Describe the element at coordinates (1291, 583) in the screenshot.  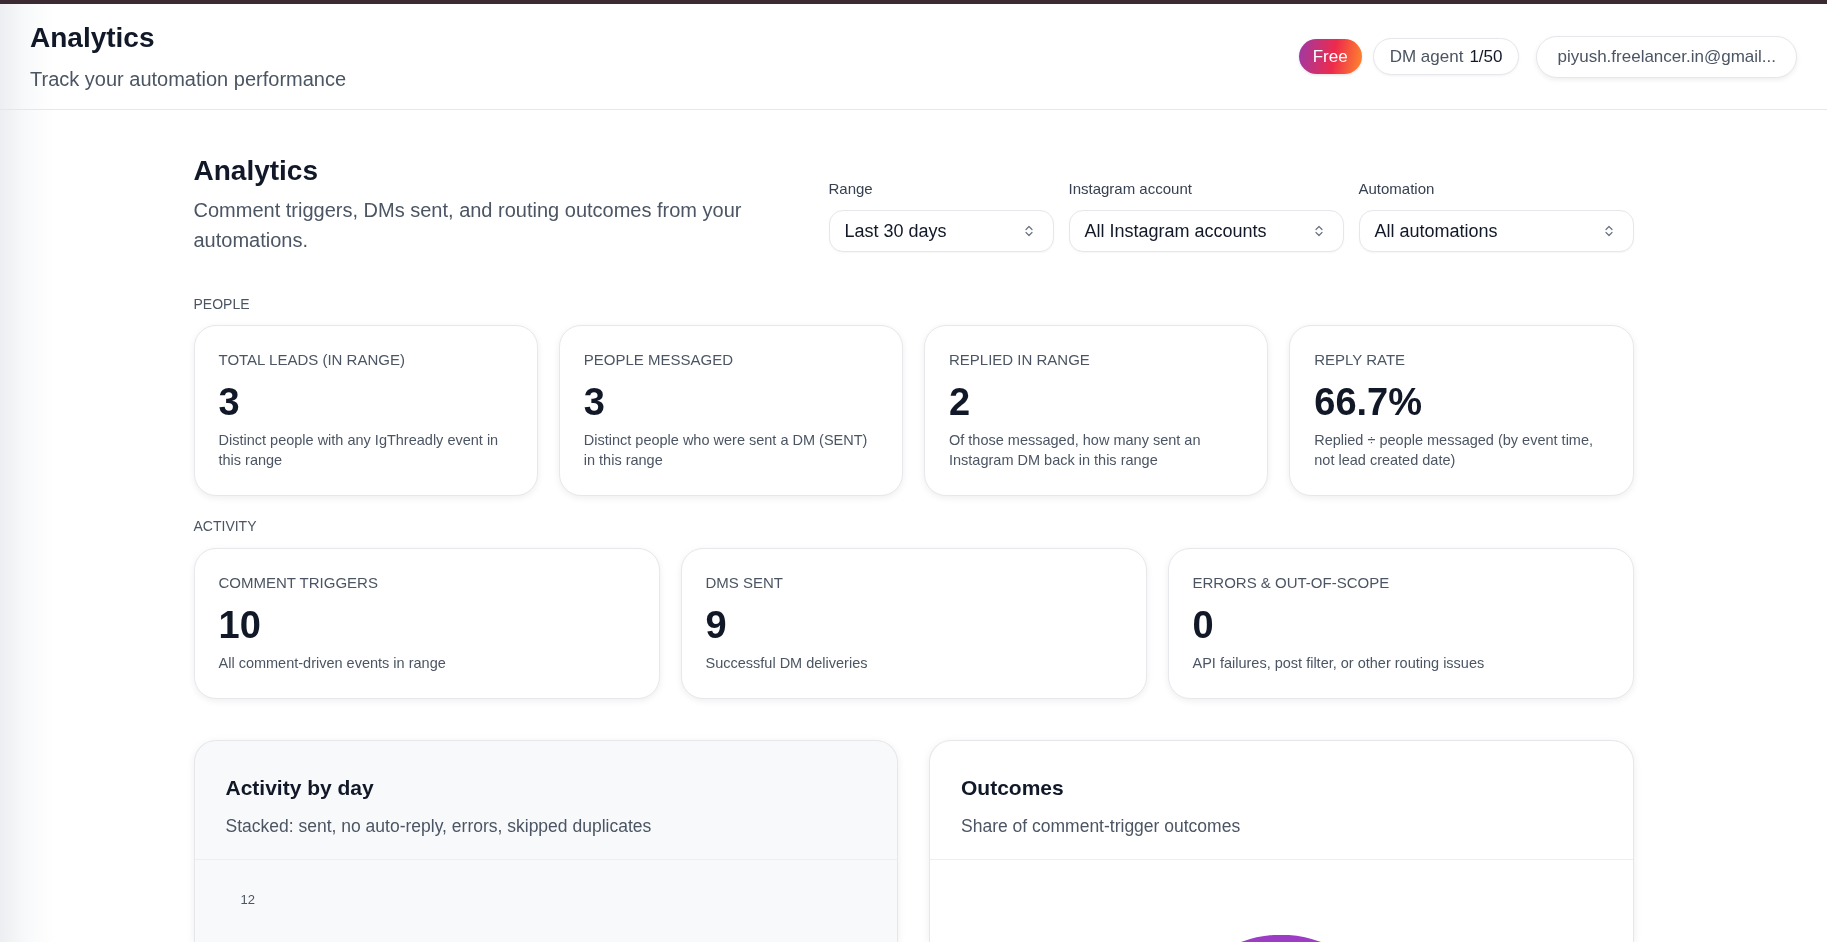
I see `stat-label: ERRORS & OUT-OF-SCOPE` at that location.